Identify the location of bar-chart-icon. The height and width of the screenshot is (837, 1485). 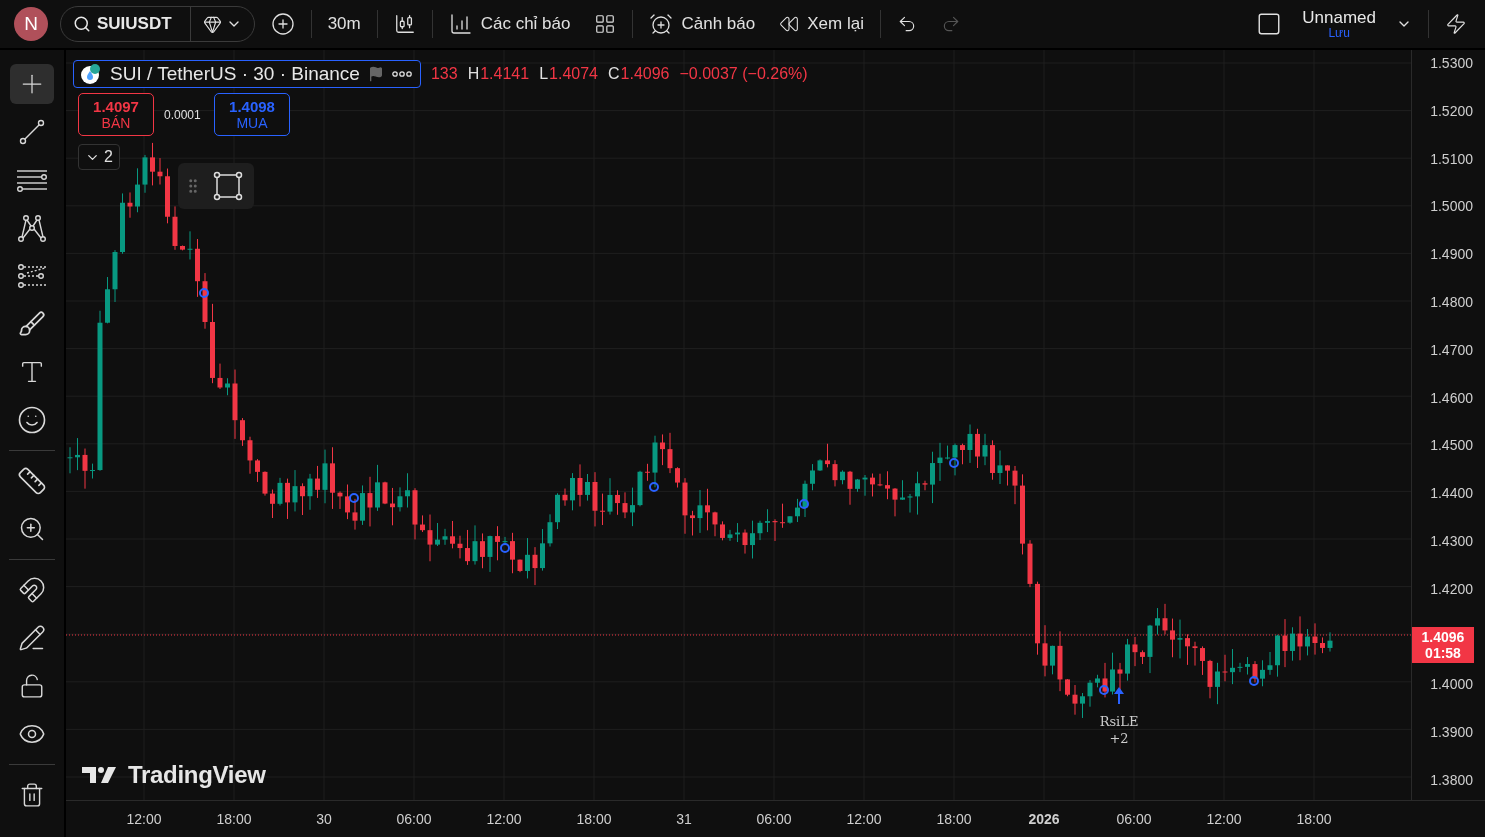
(460, 24).